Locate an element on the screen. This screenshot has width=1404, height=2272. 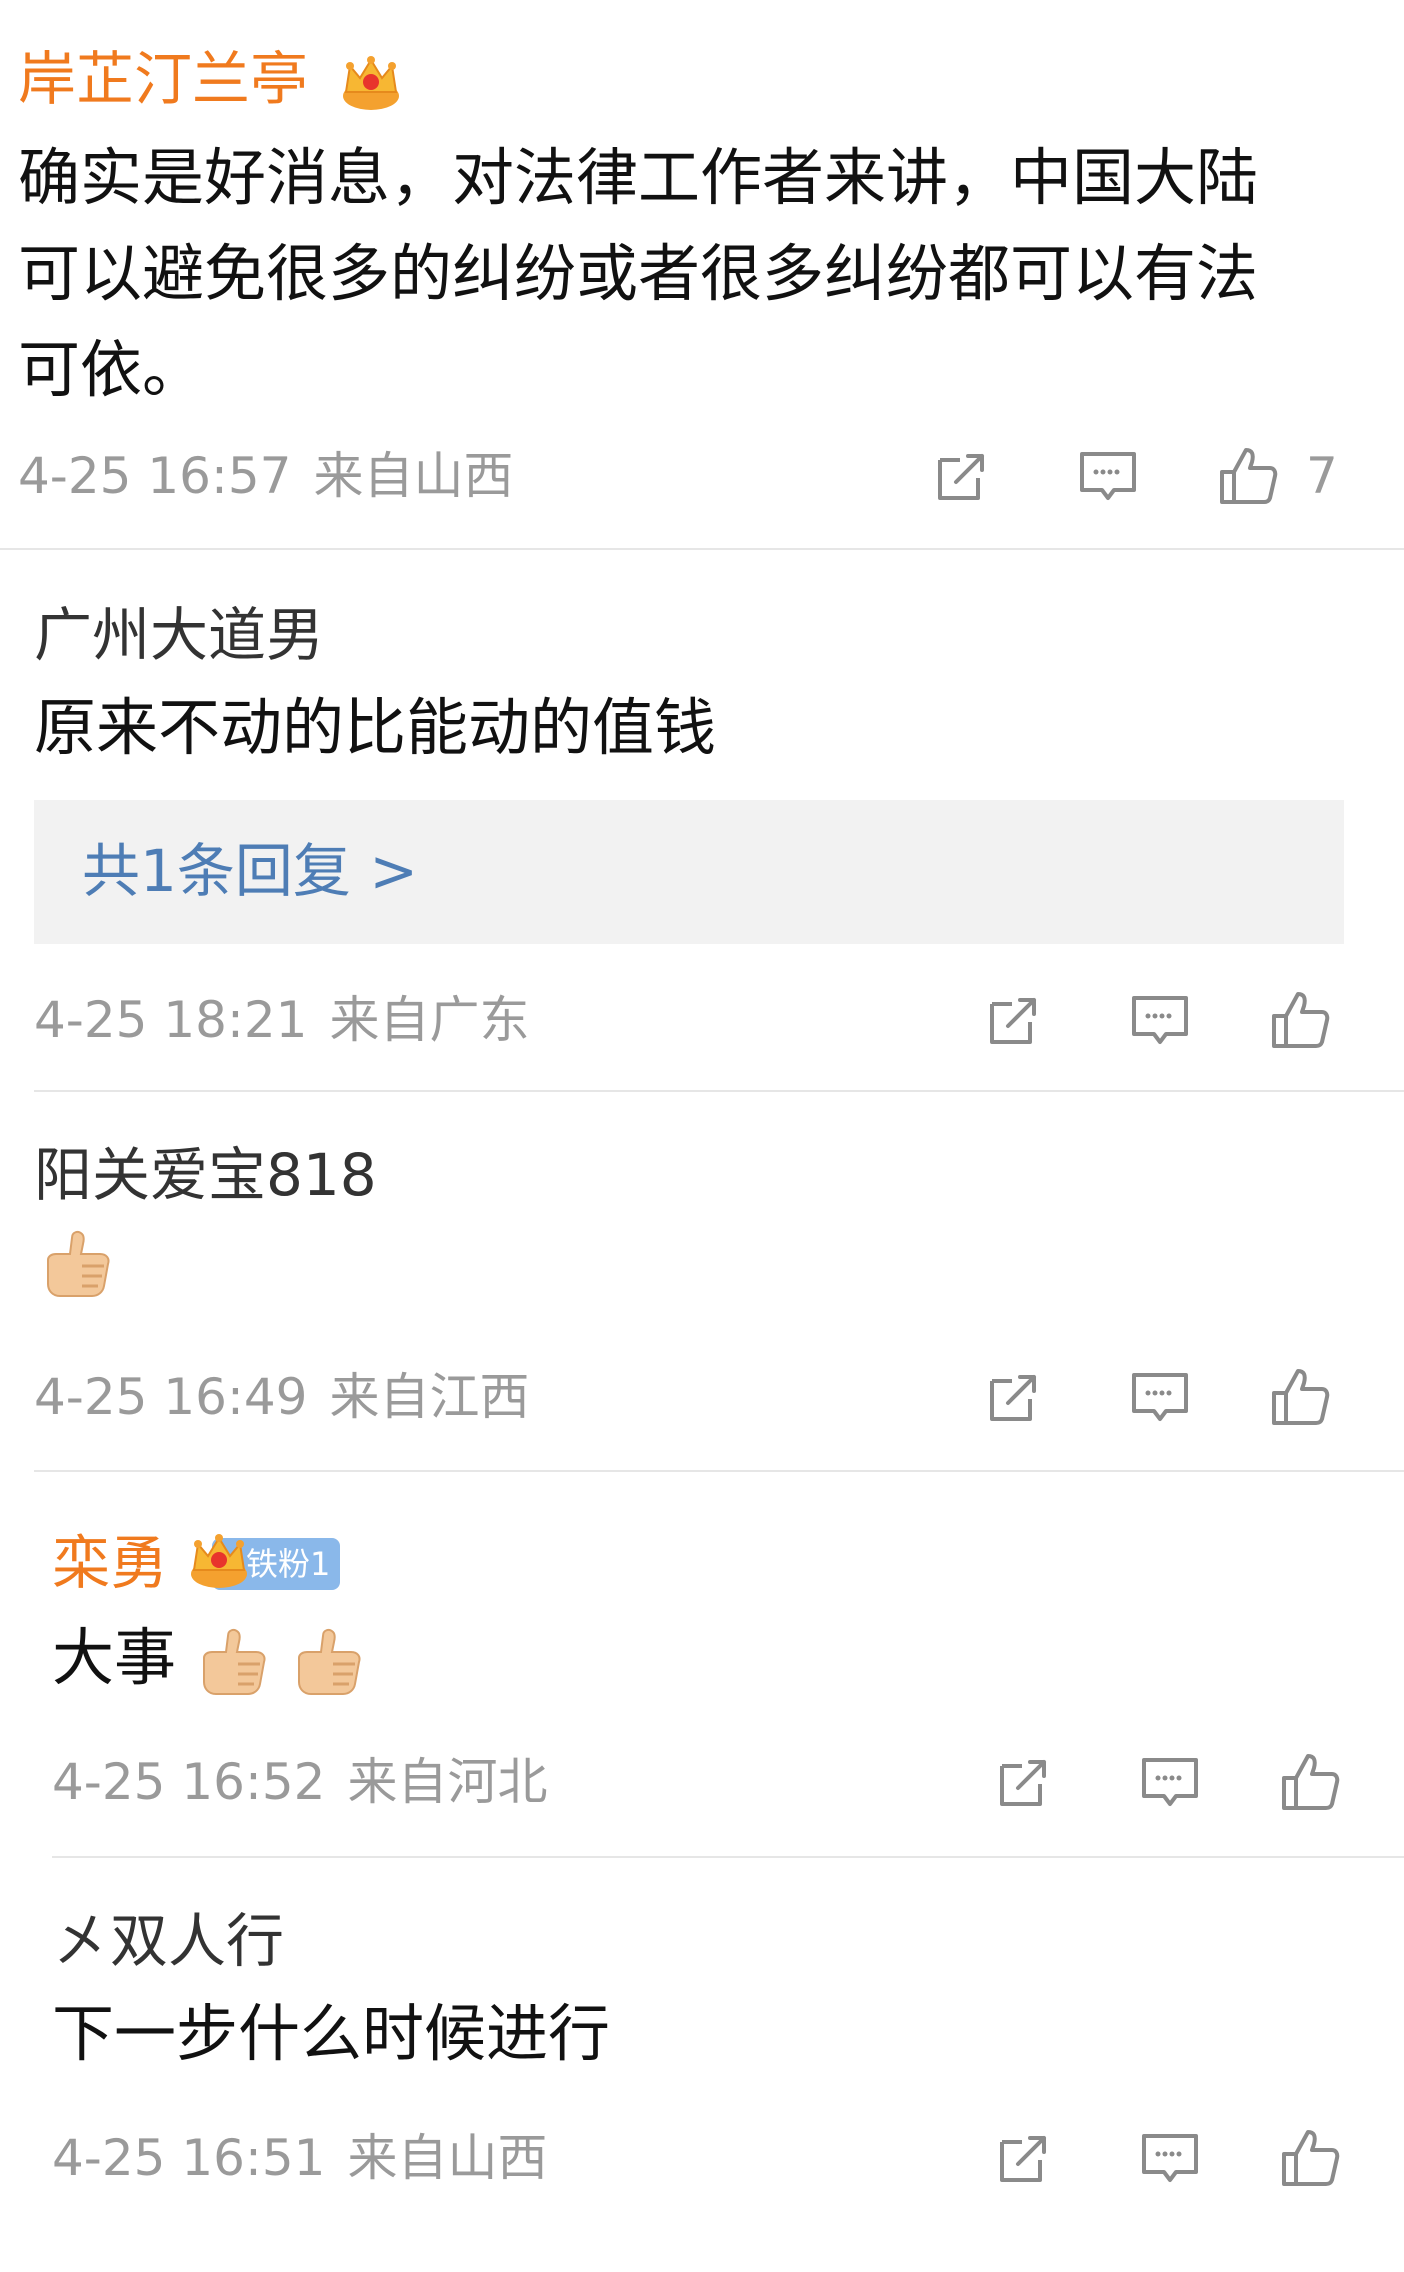
comment-content-line: 可以避免很多的纠纷或者很多纠纷都可以有法 is located at coordinates (638, 273).